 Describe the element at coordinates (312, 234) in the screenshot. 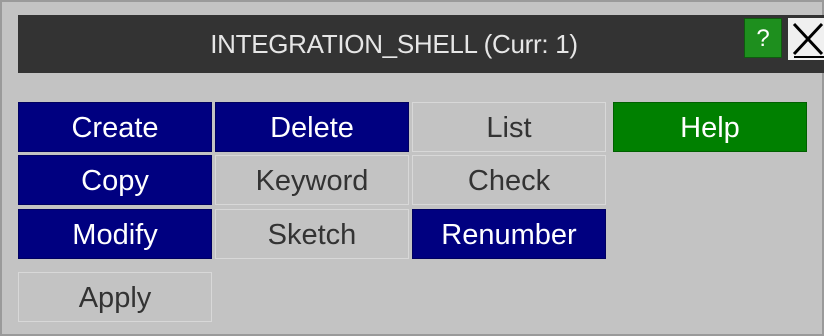

I see `sketch-button: Sketch` at that location.